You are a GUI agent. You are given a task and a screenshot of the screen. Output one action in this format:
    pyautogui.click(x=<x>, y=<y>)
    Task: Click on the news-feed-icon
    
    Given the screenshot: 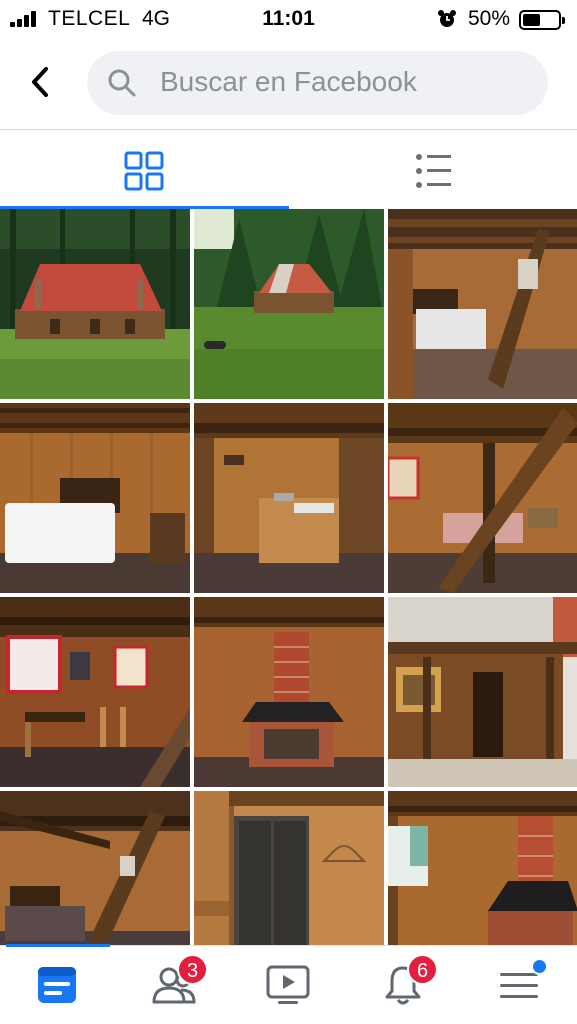 What is the action you would take?
    pyautogui.click(x=57, y=985)
    